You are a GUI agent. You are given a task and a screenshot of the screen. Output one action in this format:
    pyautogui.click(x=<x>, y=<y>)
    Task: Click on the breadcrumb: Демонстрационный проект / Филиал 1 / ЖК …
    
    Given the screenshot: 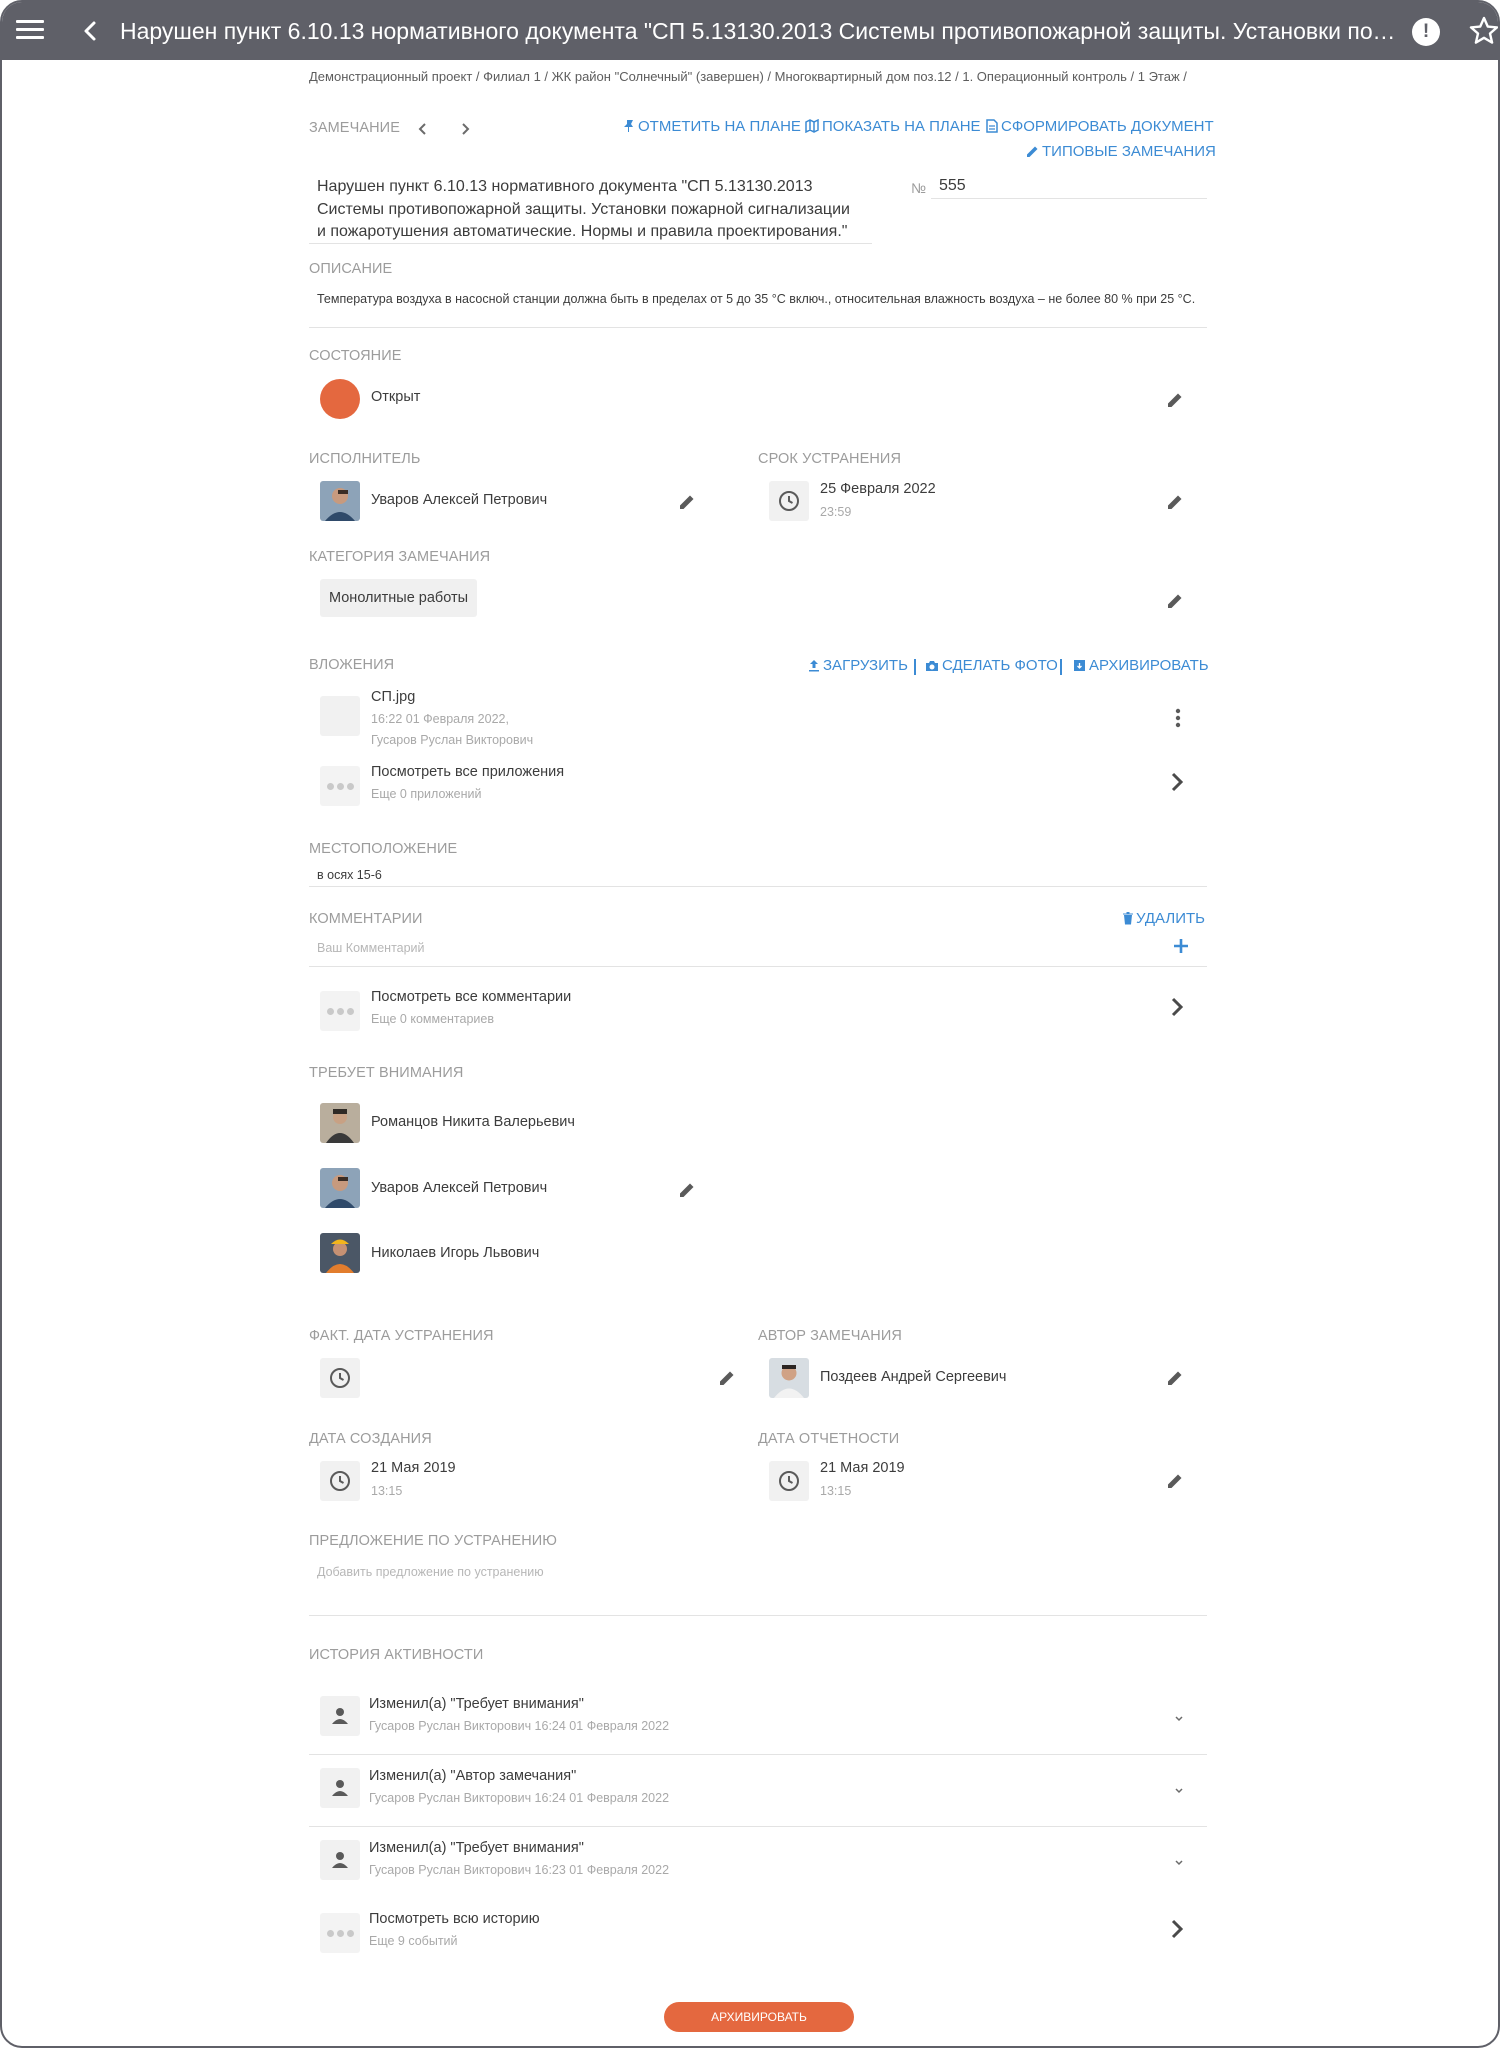 What is the action you would take?
    pyautogui.click(x=748, y=76)
    